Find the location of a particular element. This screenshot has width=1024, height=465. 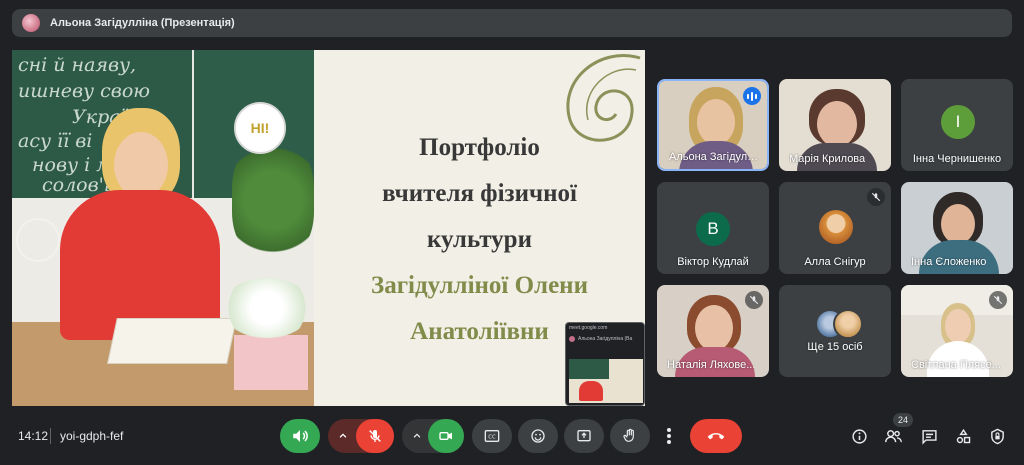

present-button is located at coordinates (584, 436).